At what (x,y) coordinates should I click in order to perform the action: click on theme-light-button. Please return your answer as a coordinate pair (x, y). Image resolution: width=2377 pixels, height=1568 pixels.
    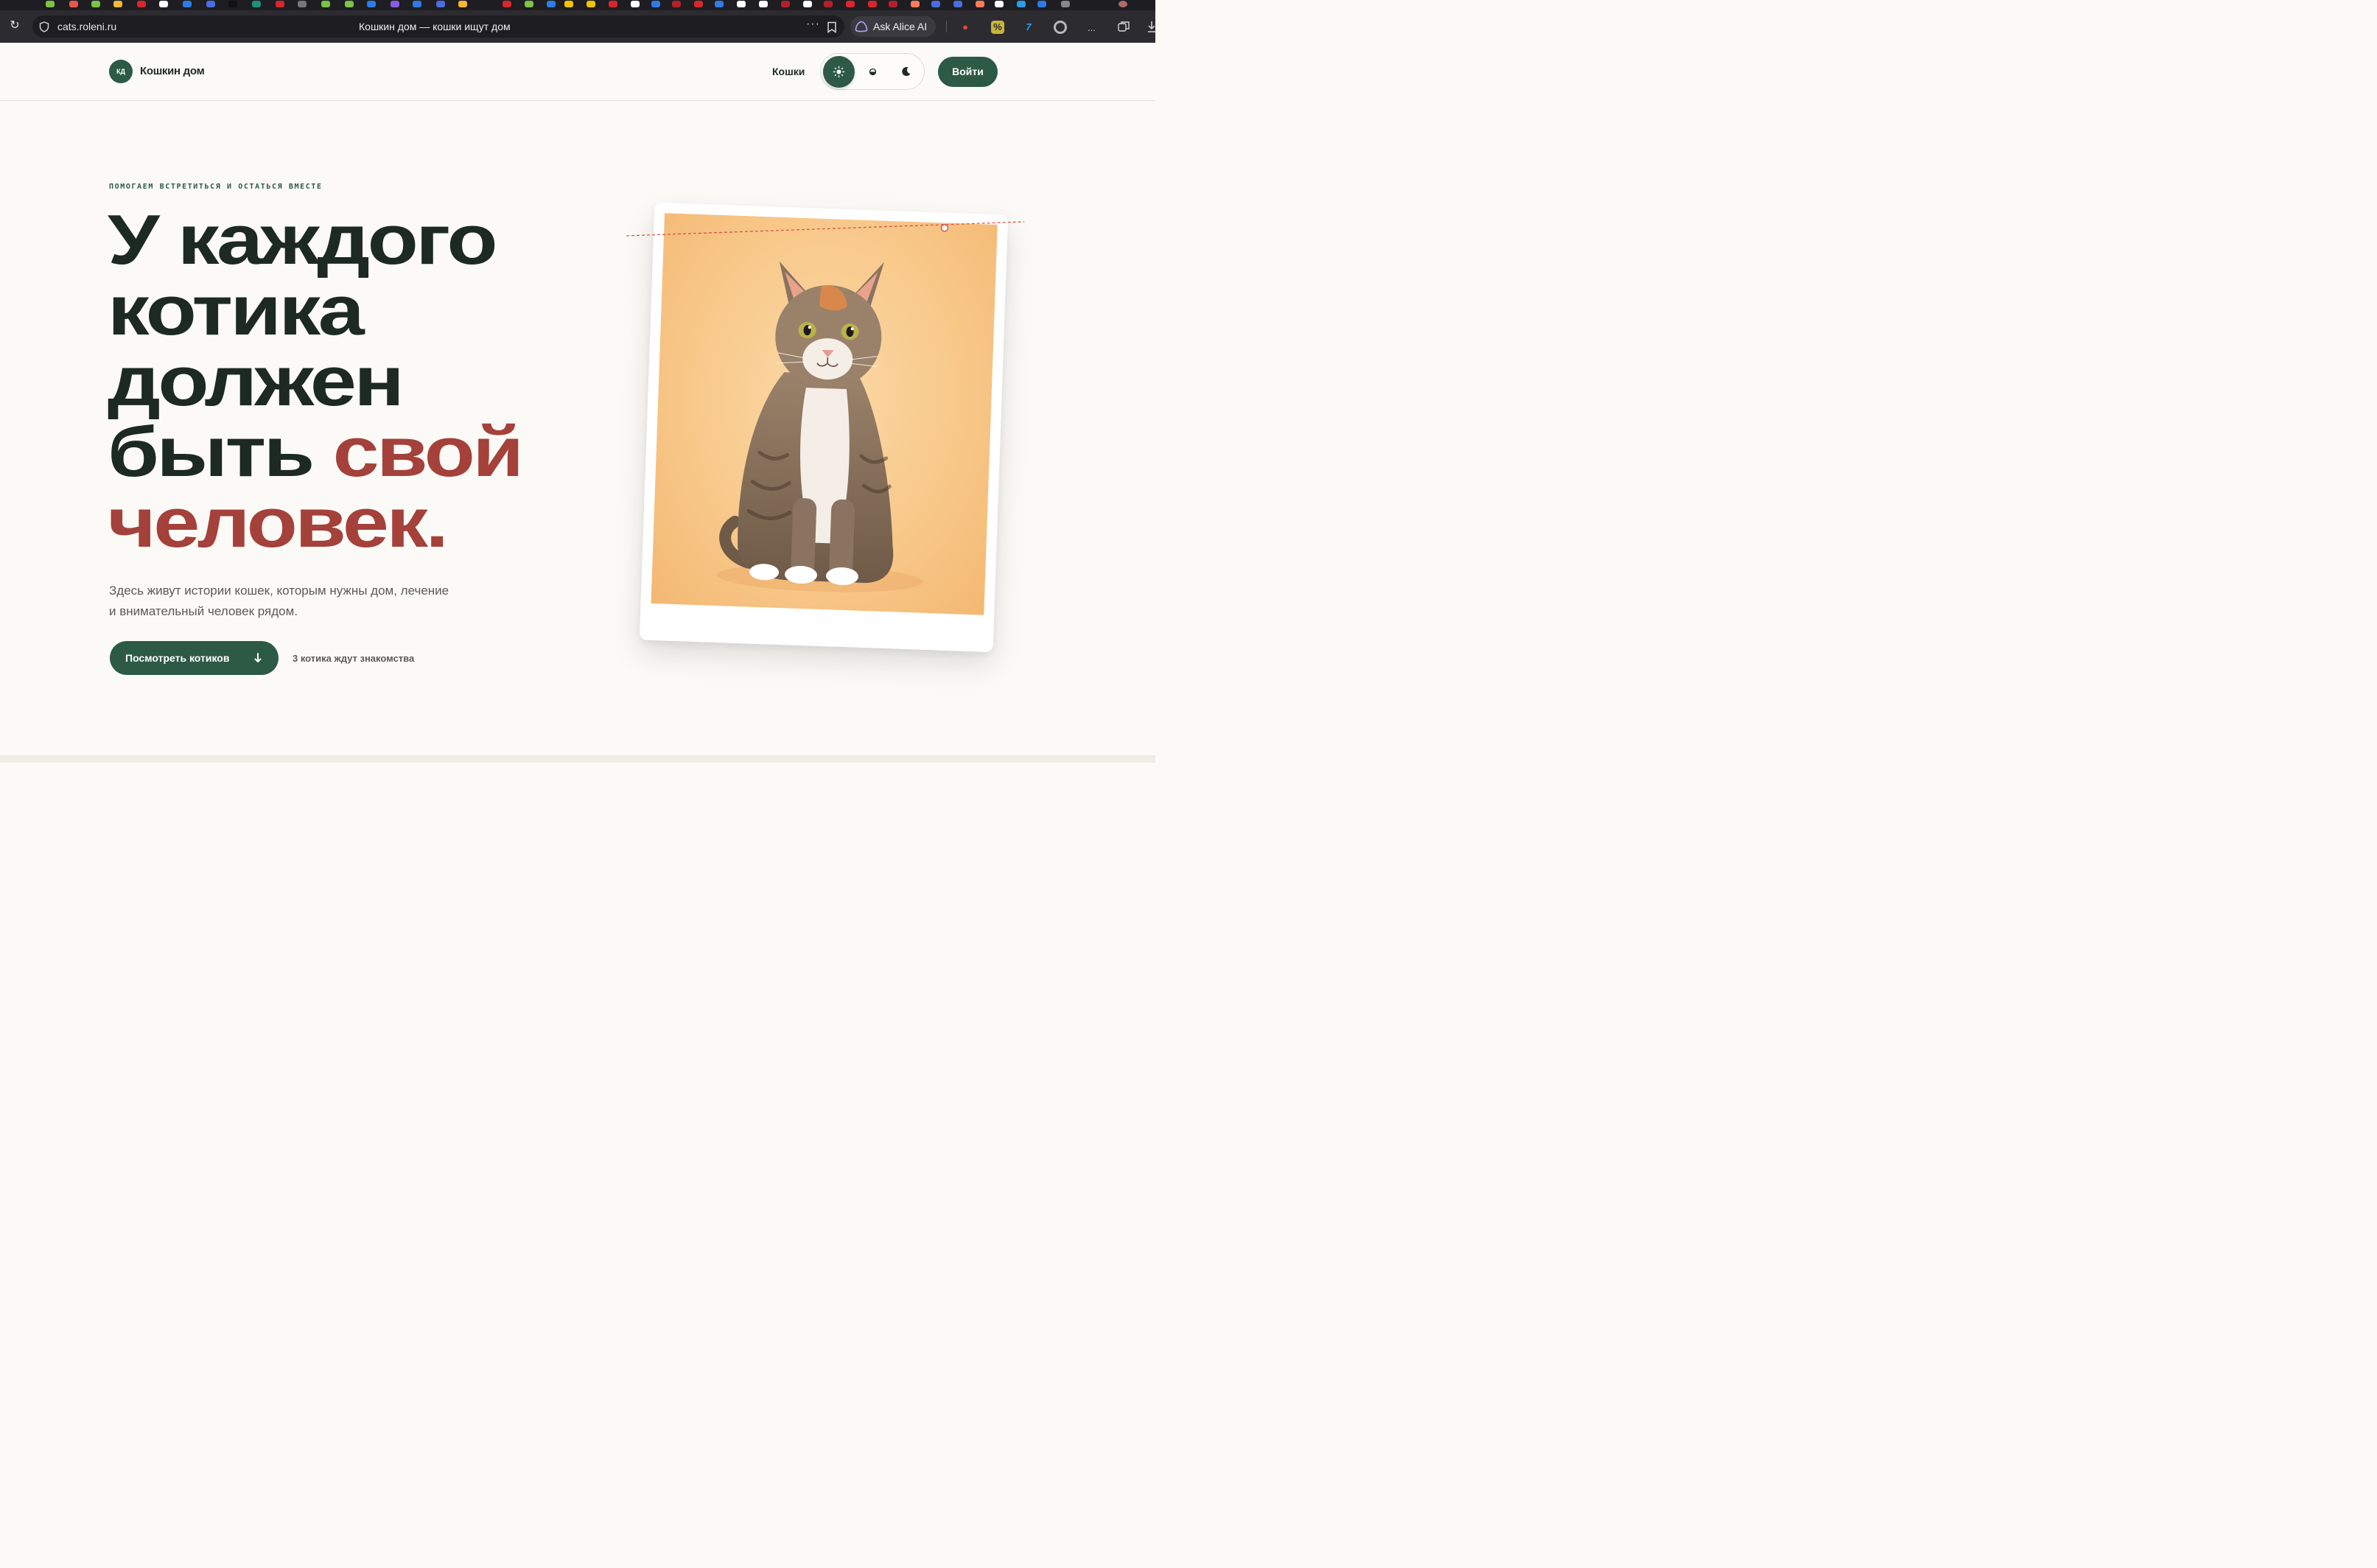
    Looking at the image, I should click on (839, 72).